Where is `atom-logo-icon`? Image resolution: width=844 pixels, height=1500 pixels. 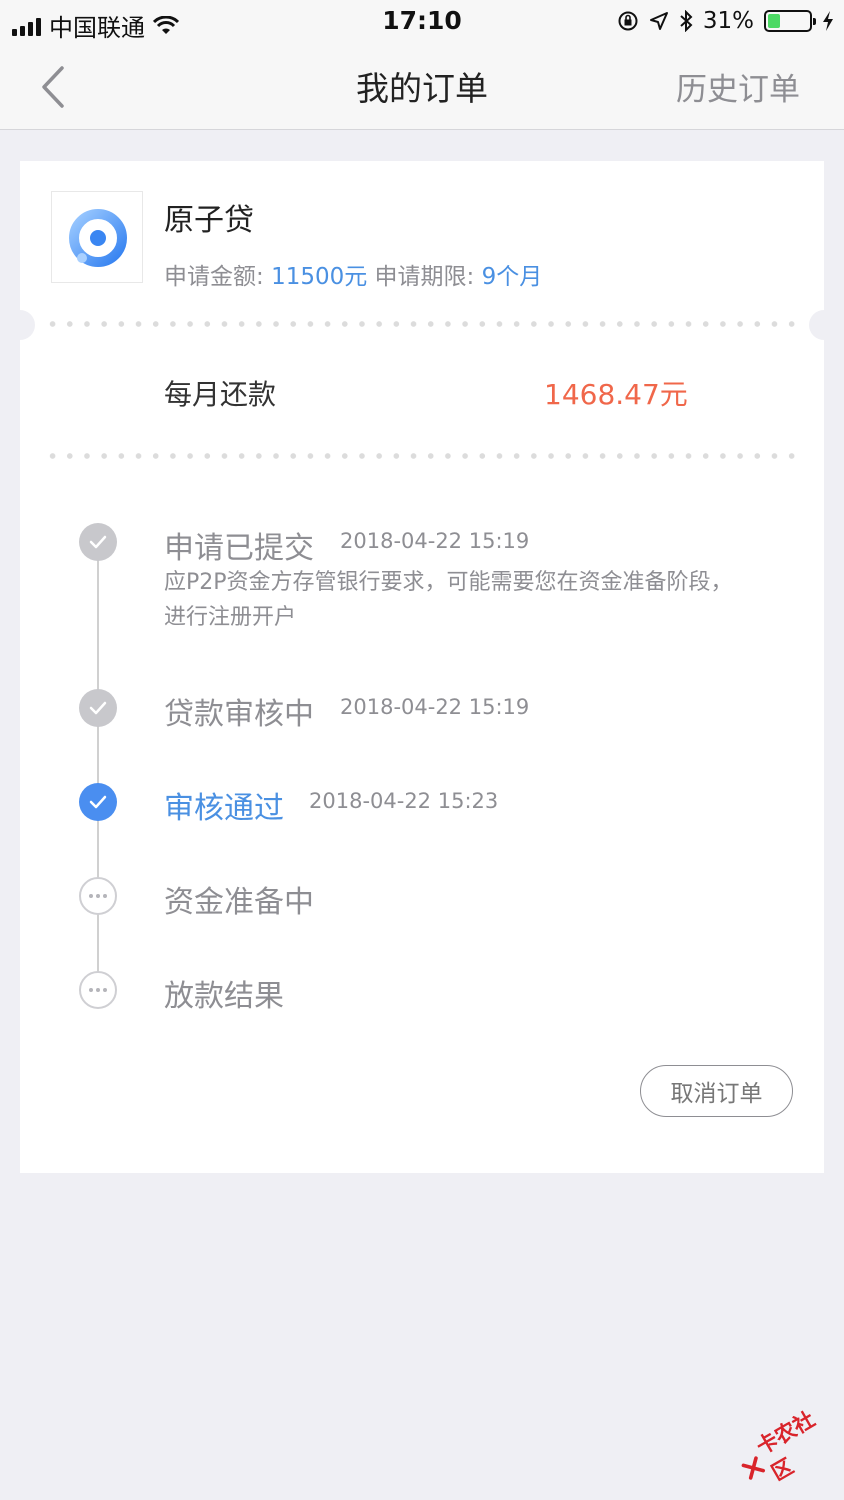 atom-logo-icon is located at coordinates (98, 238).